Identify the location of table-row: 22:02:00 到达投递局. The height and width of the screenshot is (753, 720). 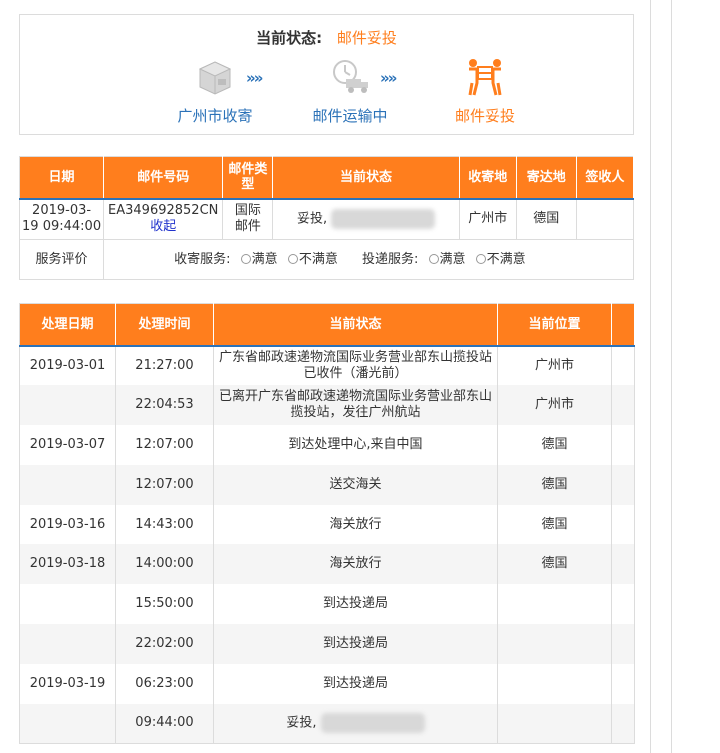
(327, 644).